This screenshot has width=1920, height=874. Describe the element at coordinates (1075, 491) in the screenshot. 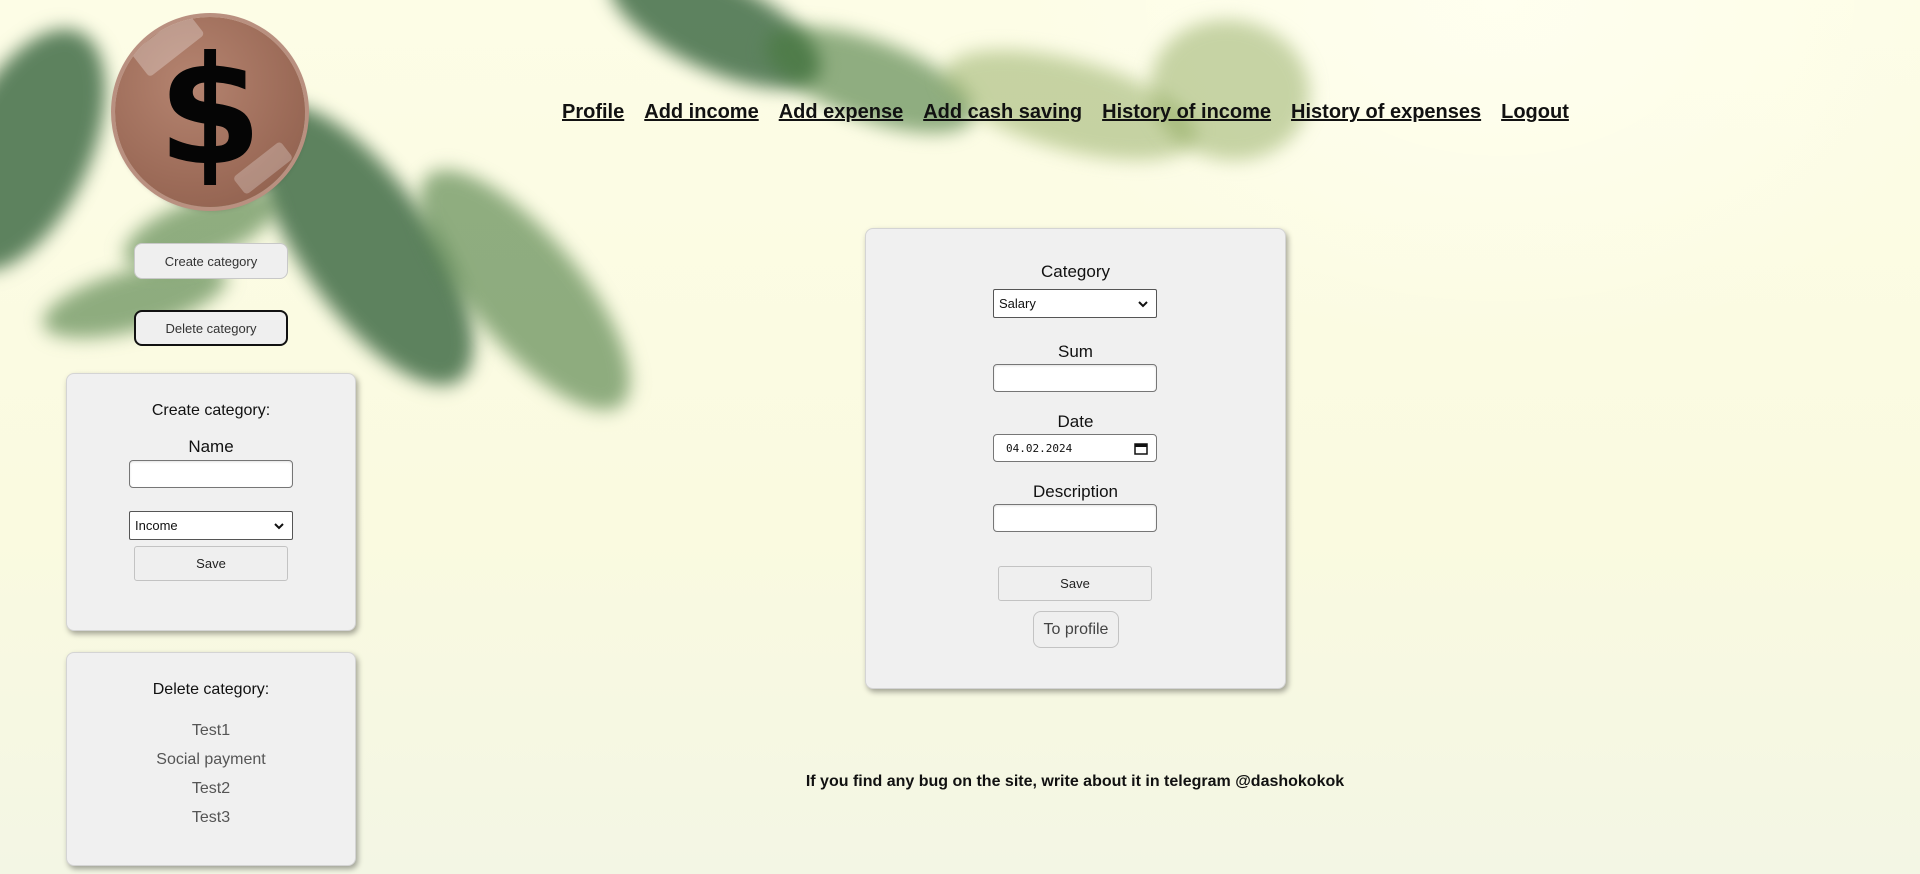

I see `description-label: Description` at that location.